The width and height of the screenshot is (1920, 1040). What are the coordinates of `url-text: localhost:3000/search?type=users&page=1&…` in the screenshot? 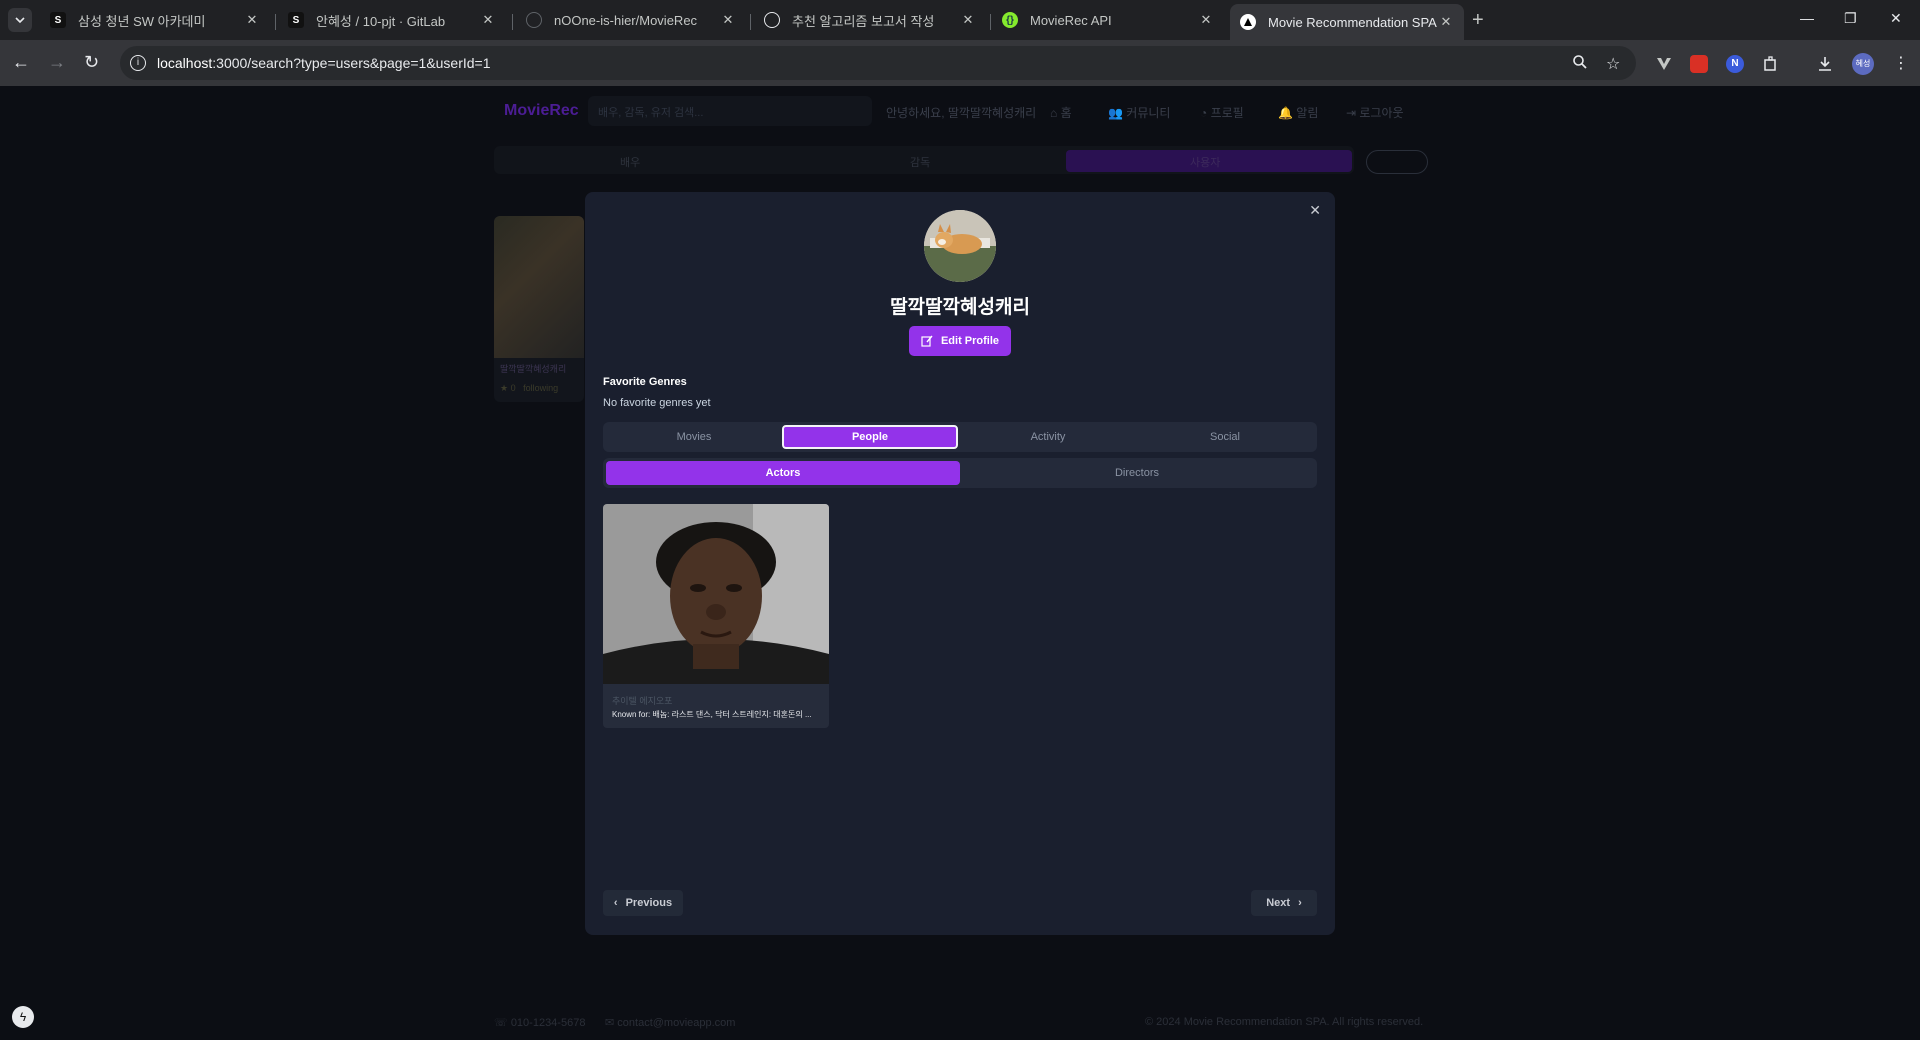 It's located at (324, 63).